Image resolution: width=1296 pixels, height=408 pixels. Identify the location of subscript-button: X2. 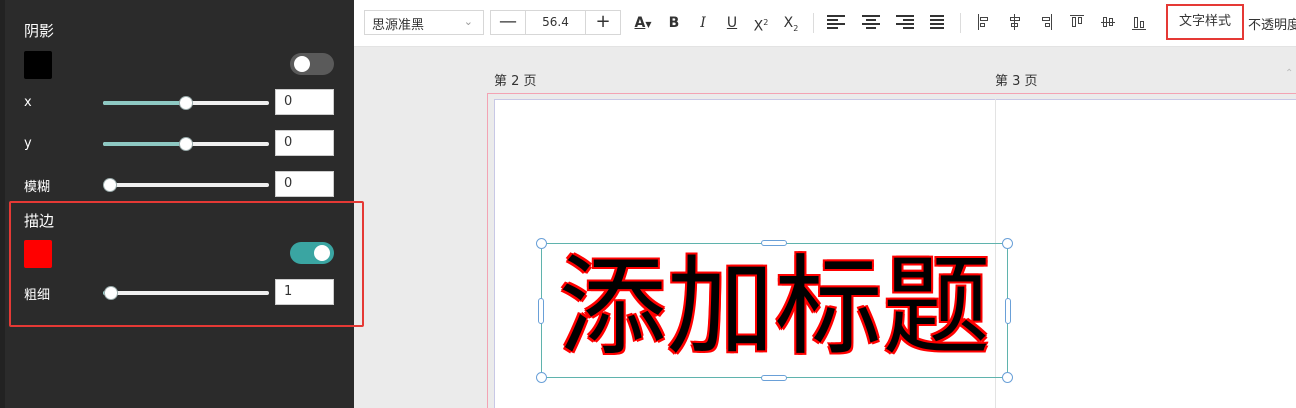
(791, 23).